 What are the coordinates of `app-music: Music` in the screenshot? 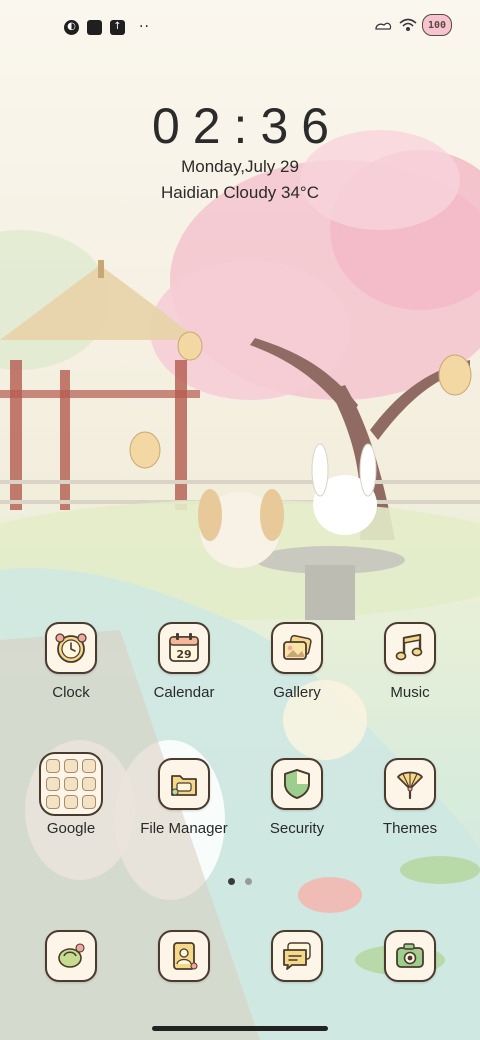 It's located at (410, 661).